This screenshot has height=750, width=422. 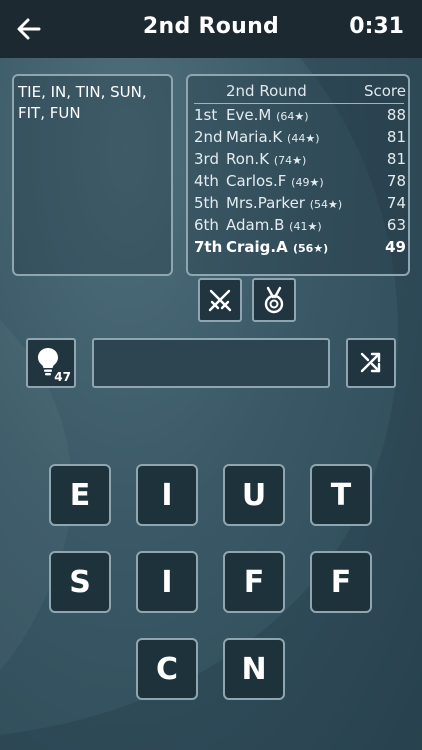 I want to click on row-player-name: Ron.K, so click(x=248, y=159).